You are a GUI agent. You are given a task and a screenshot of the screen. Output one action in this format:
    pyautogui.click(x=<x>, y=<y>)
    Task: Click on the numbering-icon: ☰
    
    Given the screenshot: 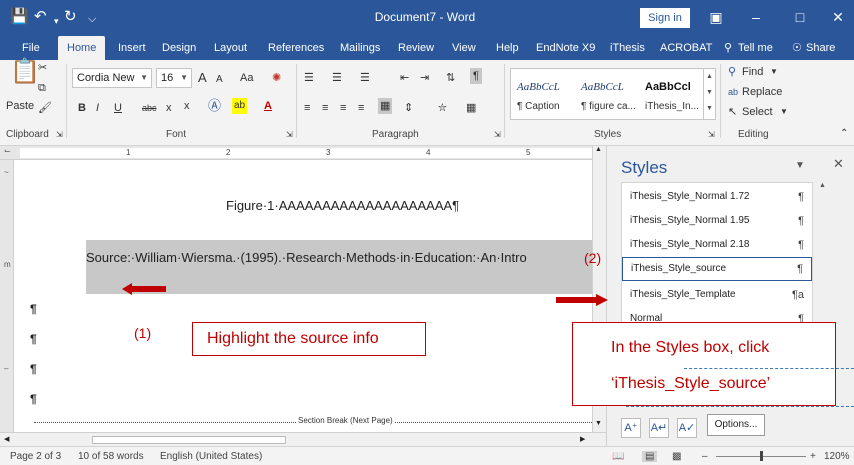 What is the action you would take?
    pyautogui.click(x=337, y=78)
    